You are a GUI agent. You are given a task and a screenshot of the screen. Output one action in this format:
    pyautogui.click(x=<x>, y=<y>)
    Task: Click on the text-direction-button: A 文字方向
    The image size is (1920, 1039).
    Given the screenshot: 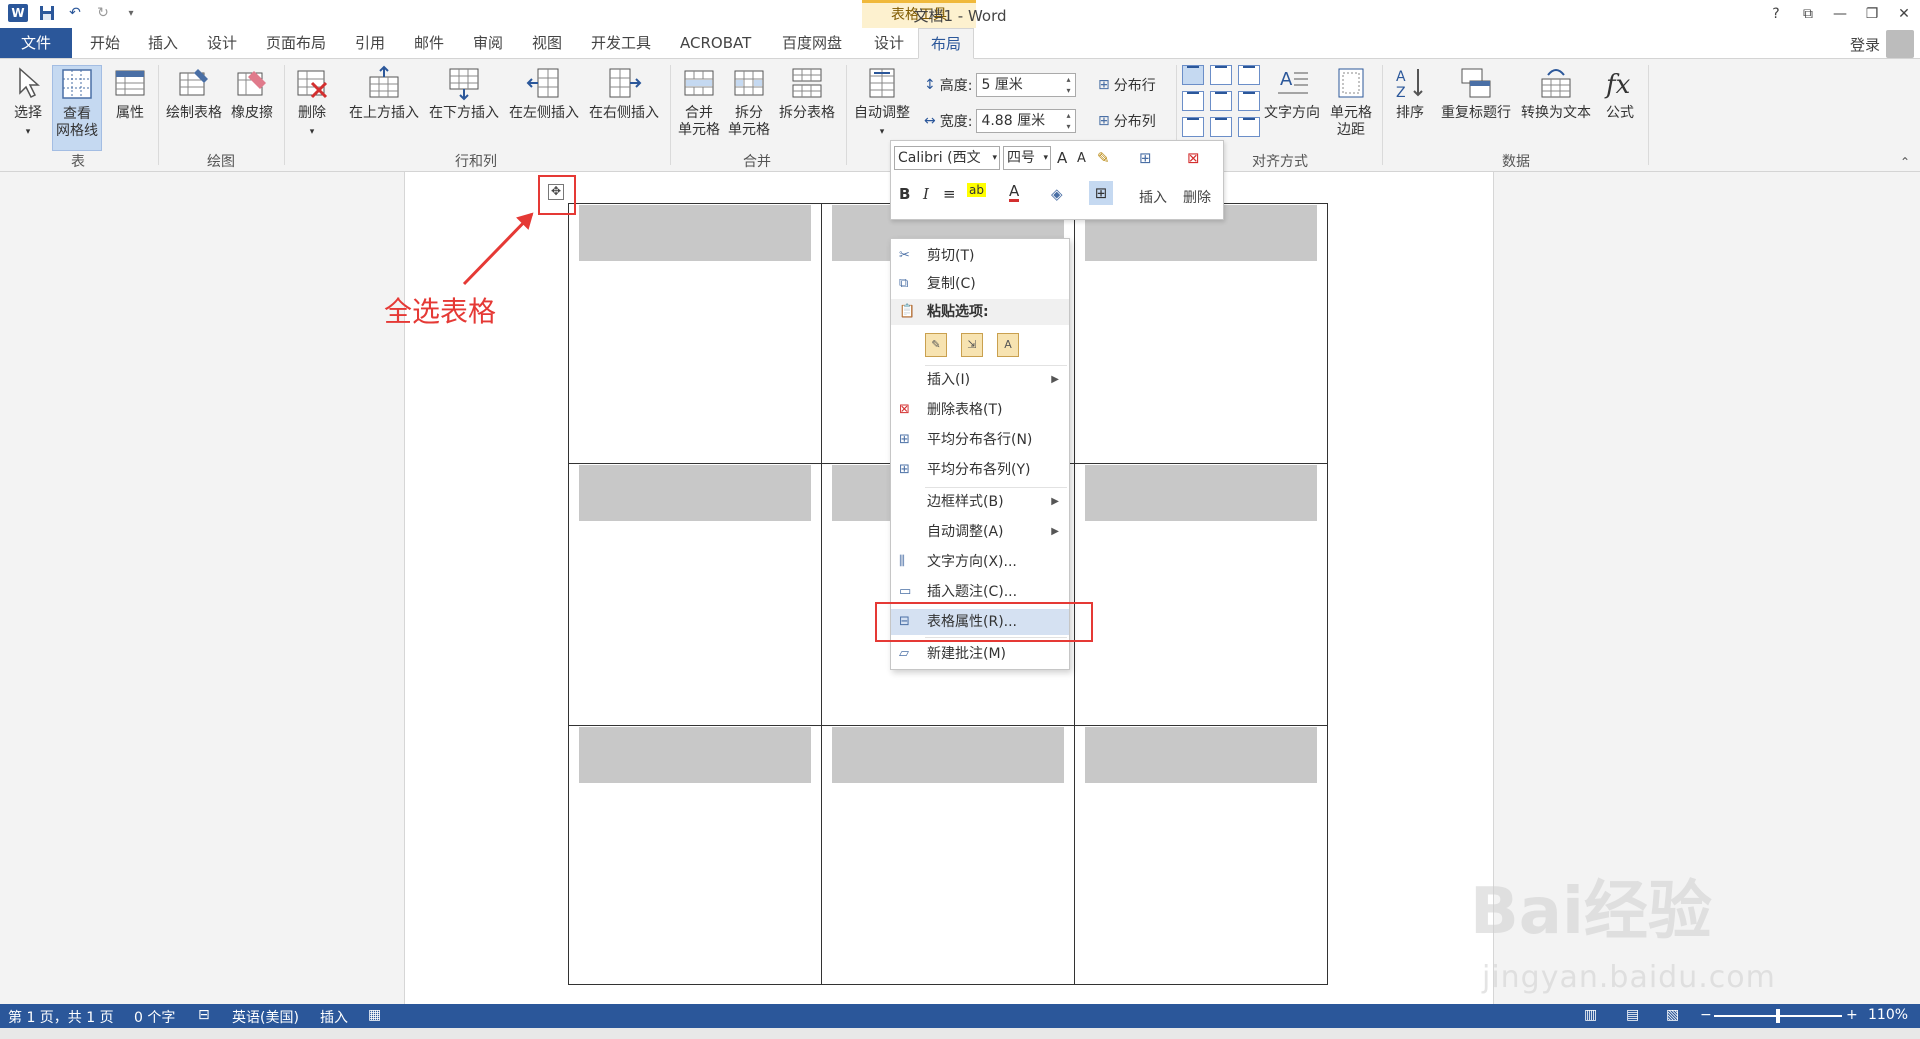 What is the action you would take?
    pyautogui.click(x=1292, y=93)
    